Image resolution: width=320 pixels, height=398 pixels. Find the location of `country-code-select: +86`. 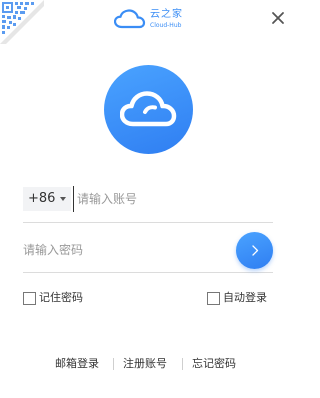

country-code-select: +86 is located at coordinates (47, 199).